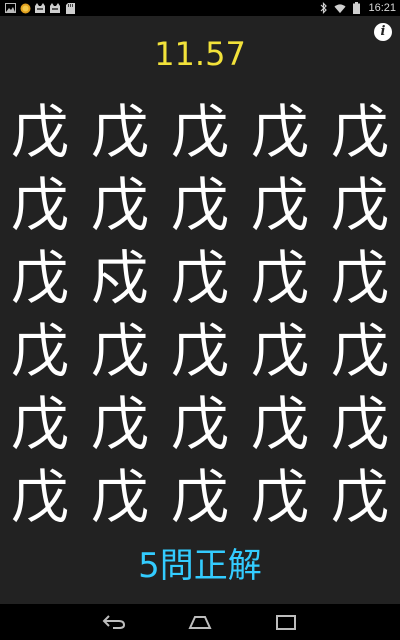 The height and width of the screenshot is (640, 400). I want to click on navigation-bar, so click(200, 622).